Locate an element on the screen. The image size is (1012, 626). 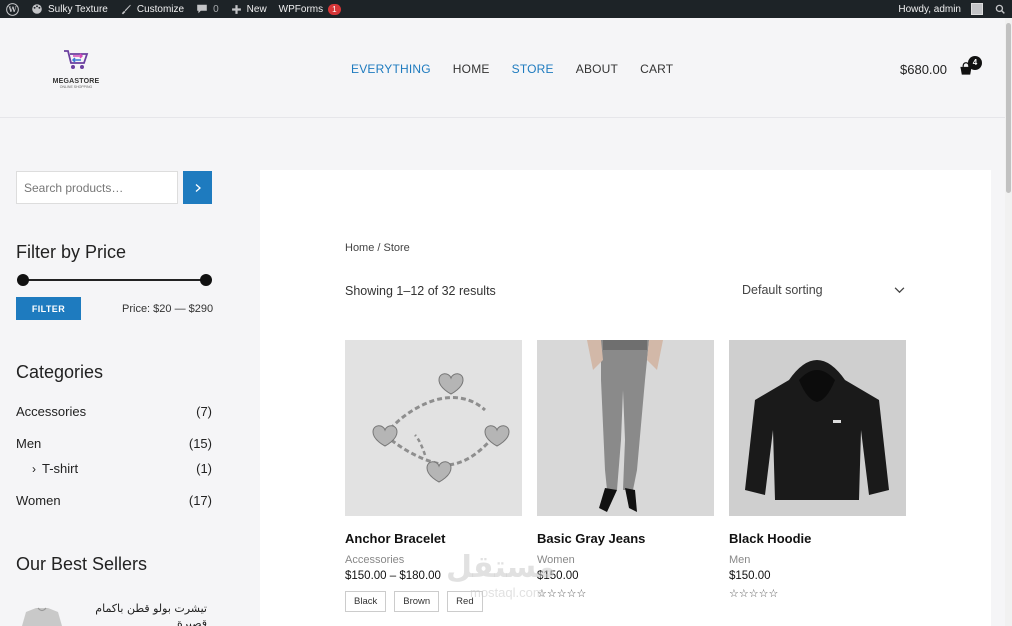
search-icon is located at coordinates (1000, 9).